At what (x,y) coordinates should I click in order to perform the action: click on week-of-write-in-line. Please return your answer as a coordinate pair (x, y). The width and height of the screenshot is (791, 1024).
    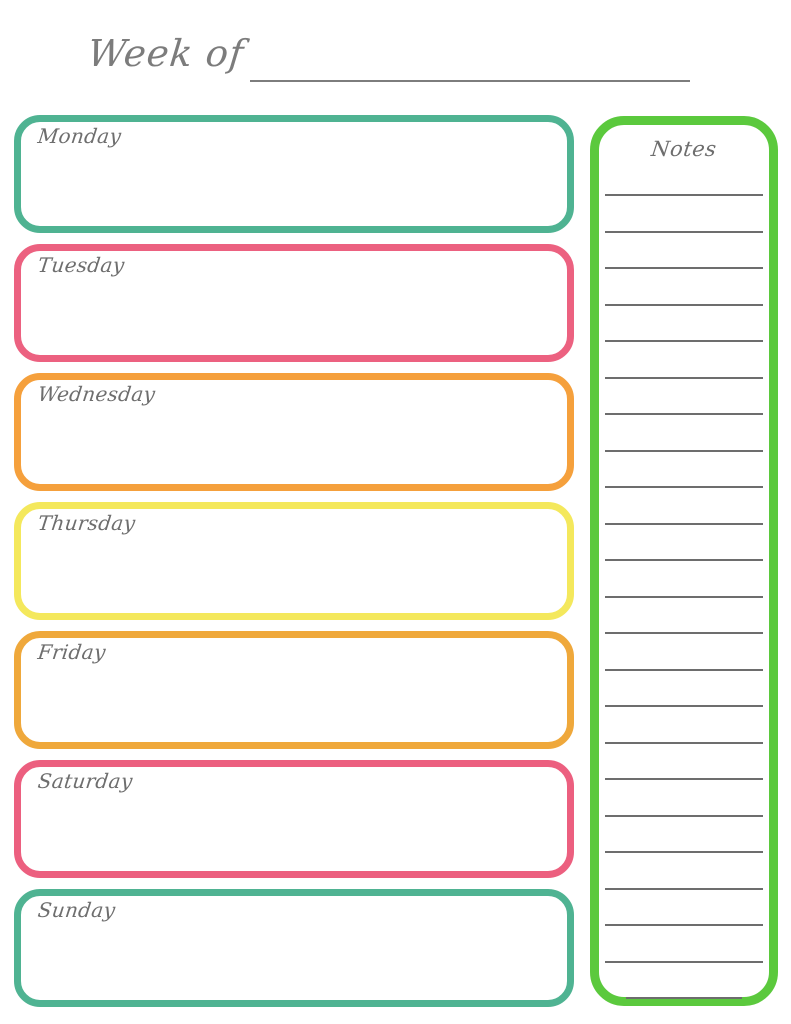
    Looking at the image, I should click on (470, 81).